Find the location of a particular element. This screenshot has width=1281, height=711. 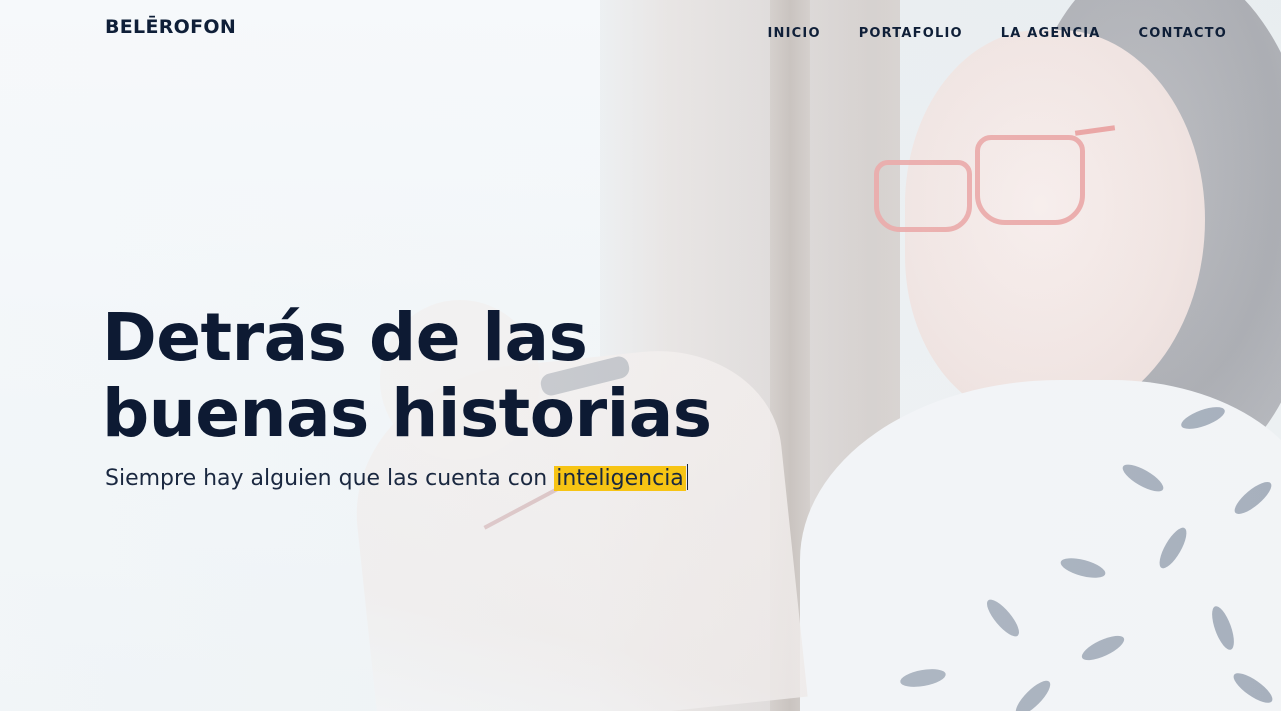

hero-subline-text: Siempre hay alguien que las cuenta con is located at coordinates (330, 478).